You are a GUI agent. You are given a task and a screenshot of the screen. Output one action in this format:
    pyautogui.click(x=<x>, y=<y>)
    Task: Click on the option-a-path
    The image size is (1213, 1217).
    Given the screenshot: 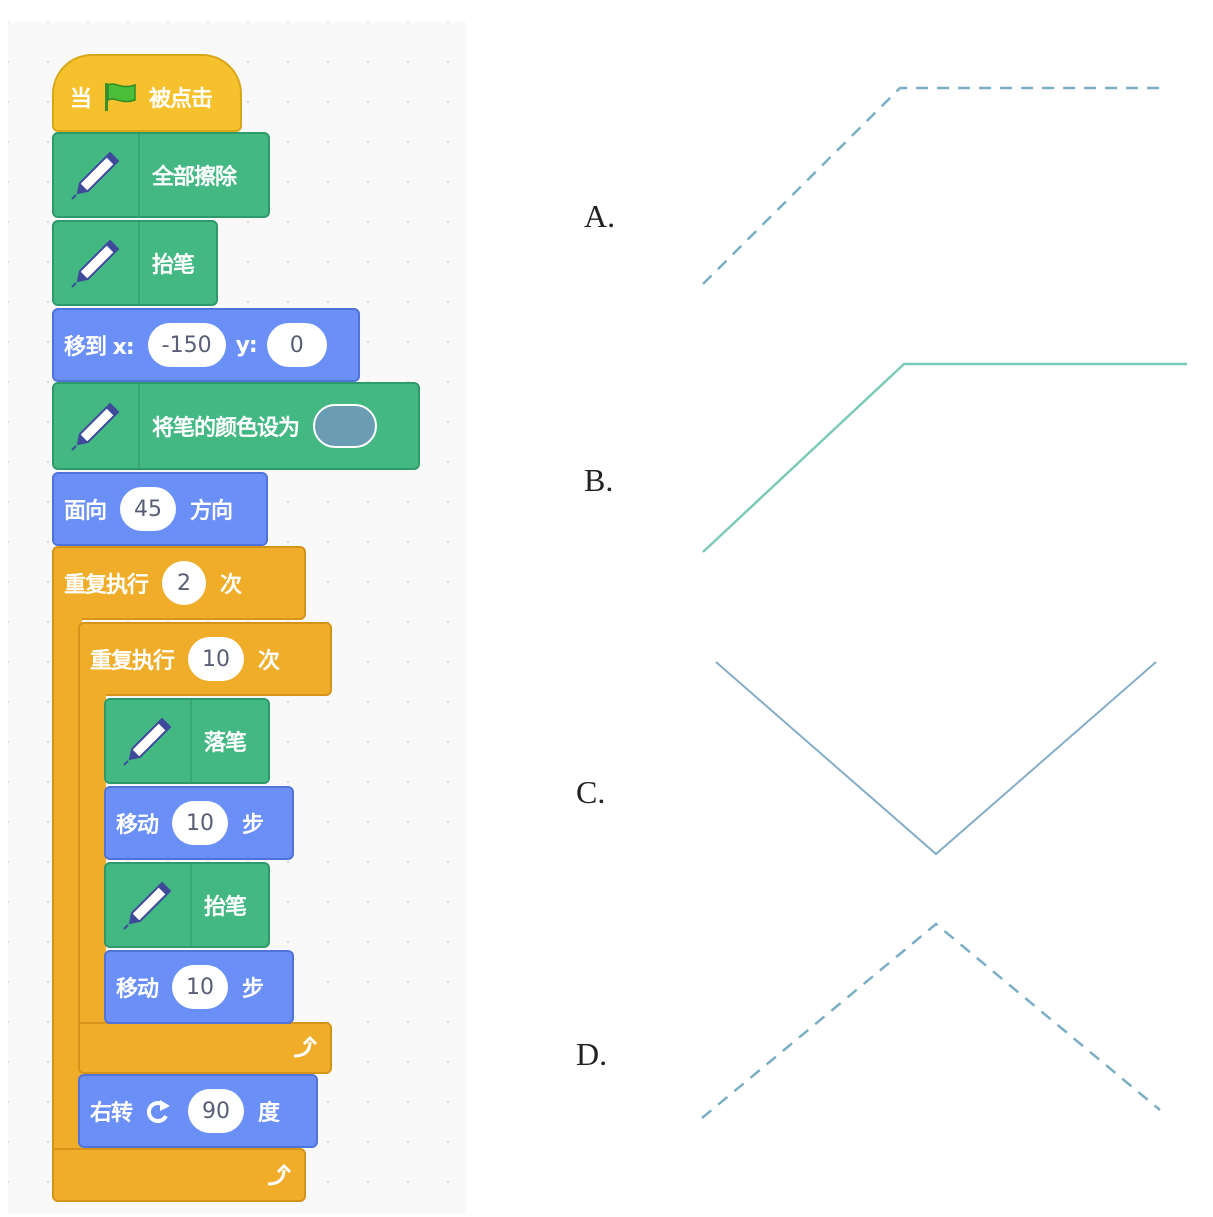 What is the action you would take?
    pyautogui.click(x=935, y=185)
    